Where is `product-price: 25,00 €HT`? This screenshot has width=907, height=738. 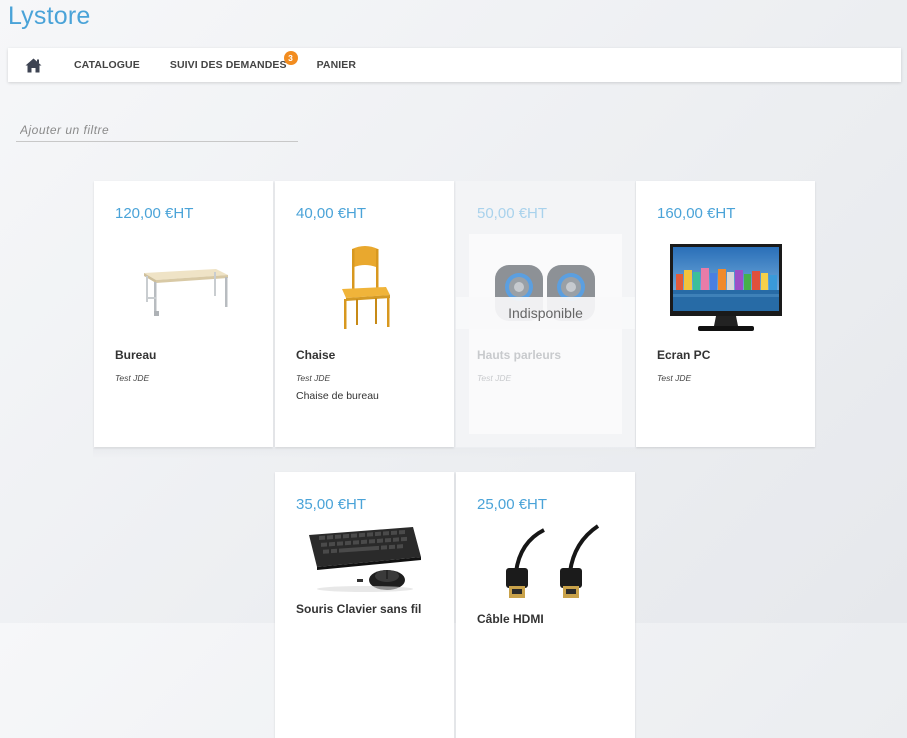 product-price: 25,00 €HT is located at coordinates (512, 504).